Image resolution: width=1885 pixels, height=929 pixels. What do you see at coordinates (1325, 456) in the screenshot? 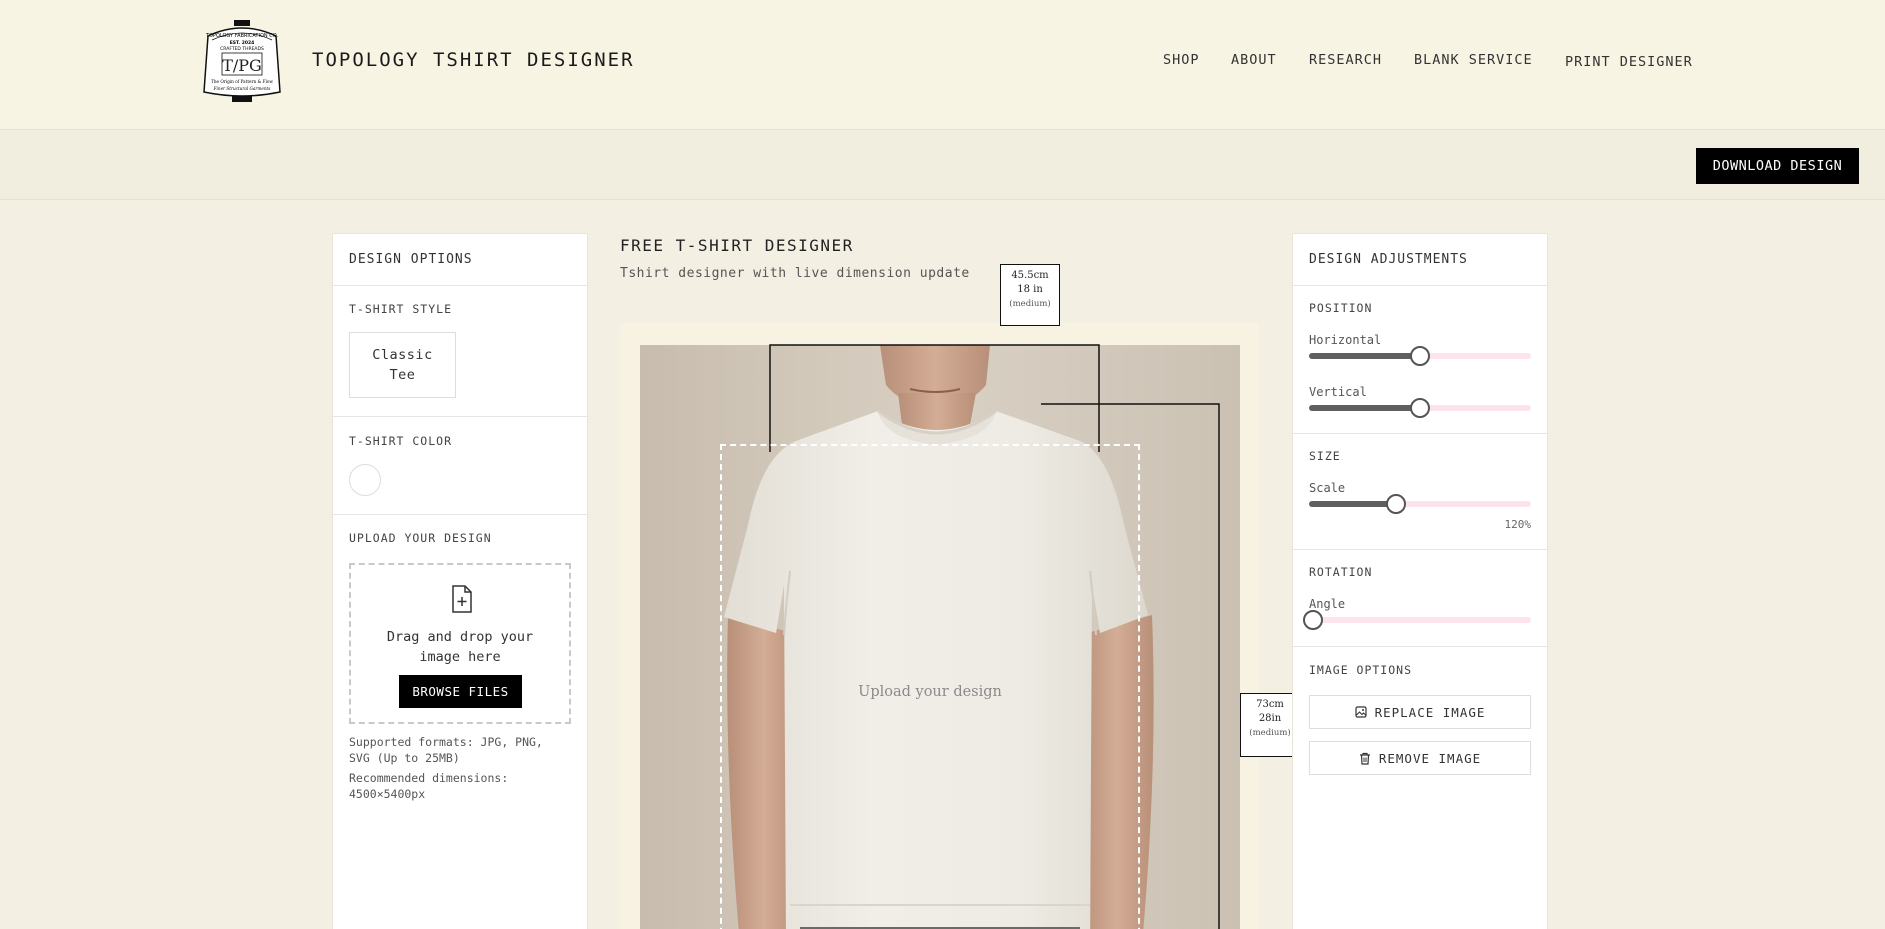
I see `section-title: SIZE` at bounding box center [1325, 456].